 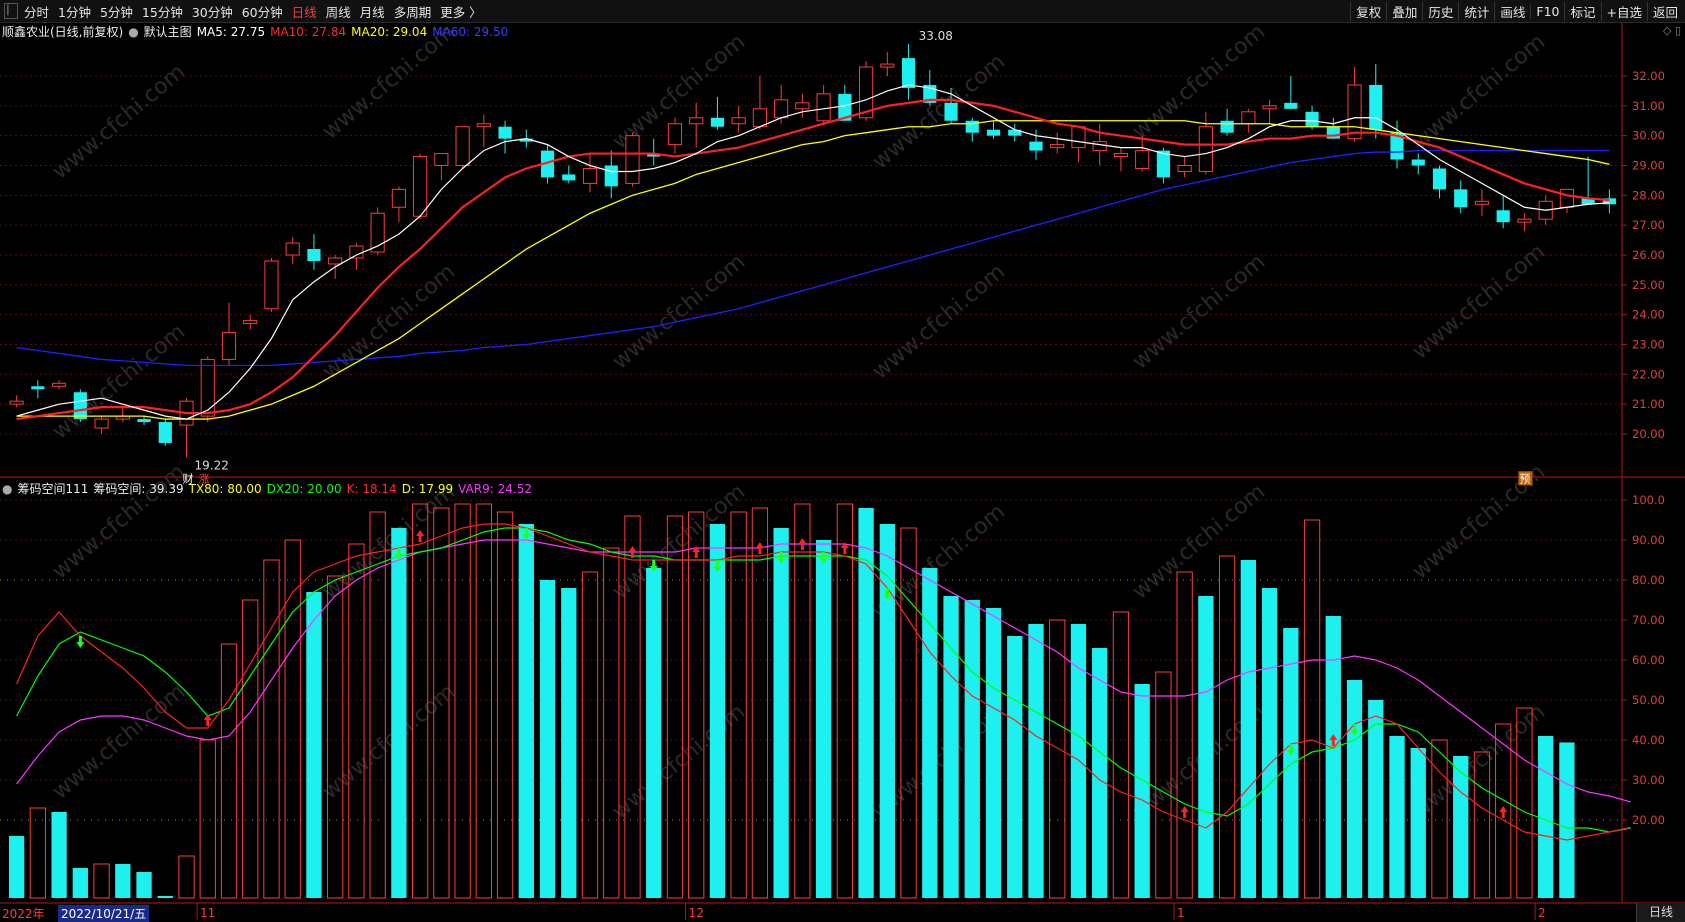 What do you see at coordinates (162, 11) in the screenshot?
I see `tab-3: 15分钟` at bounding box center [162, 11].